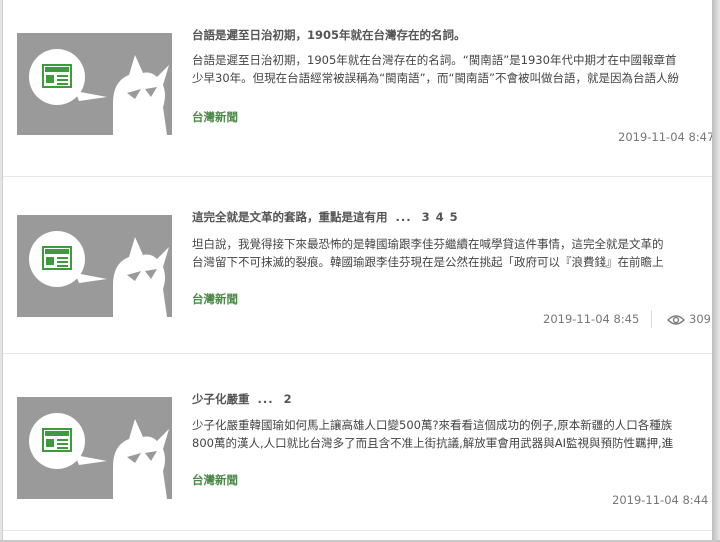 Image resolution: width=720 pixels, height=542 pixels. I want to click on page-link: 4, so click(440, 217).